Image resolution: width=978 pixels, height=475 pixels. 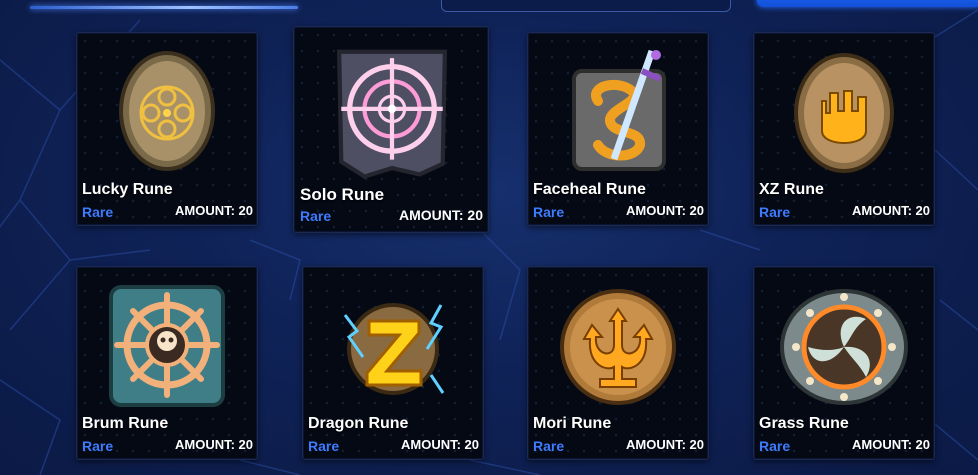 What do you see at coordinates (844, 347) in the screenshot?
I see `grass-rune-icon` at bounding box center [844, 347].